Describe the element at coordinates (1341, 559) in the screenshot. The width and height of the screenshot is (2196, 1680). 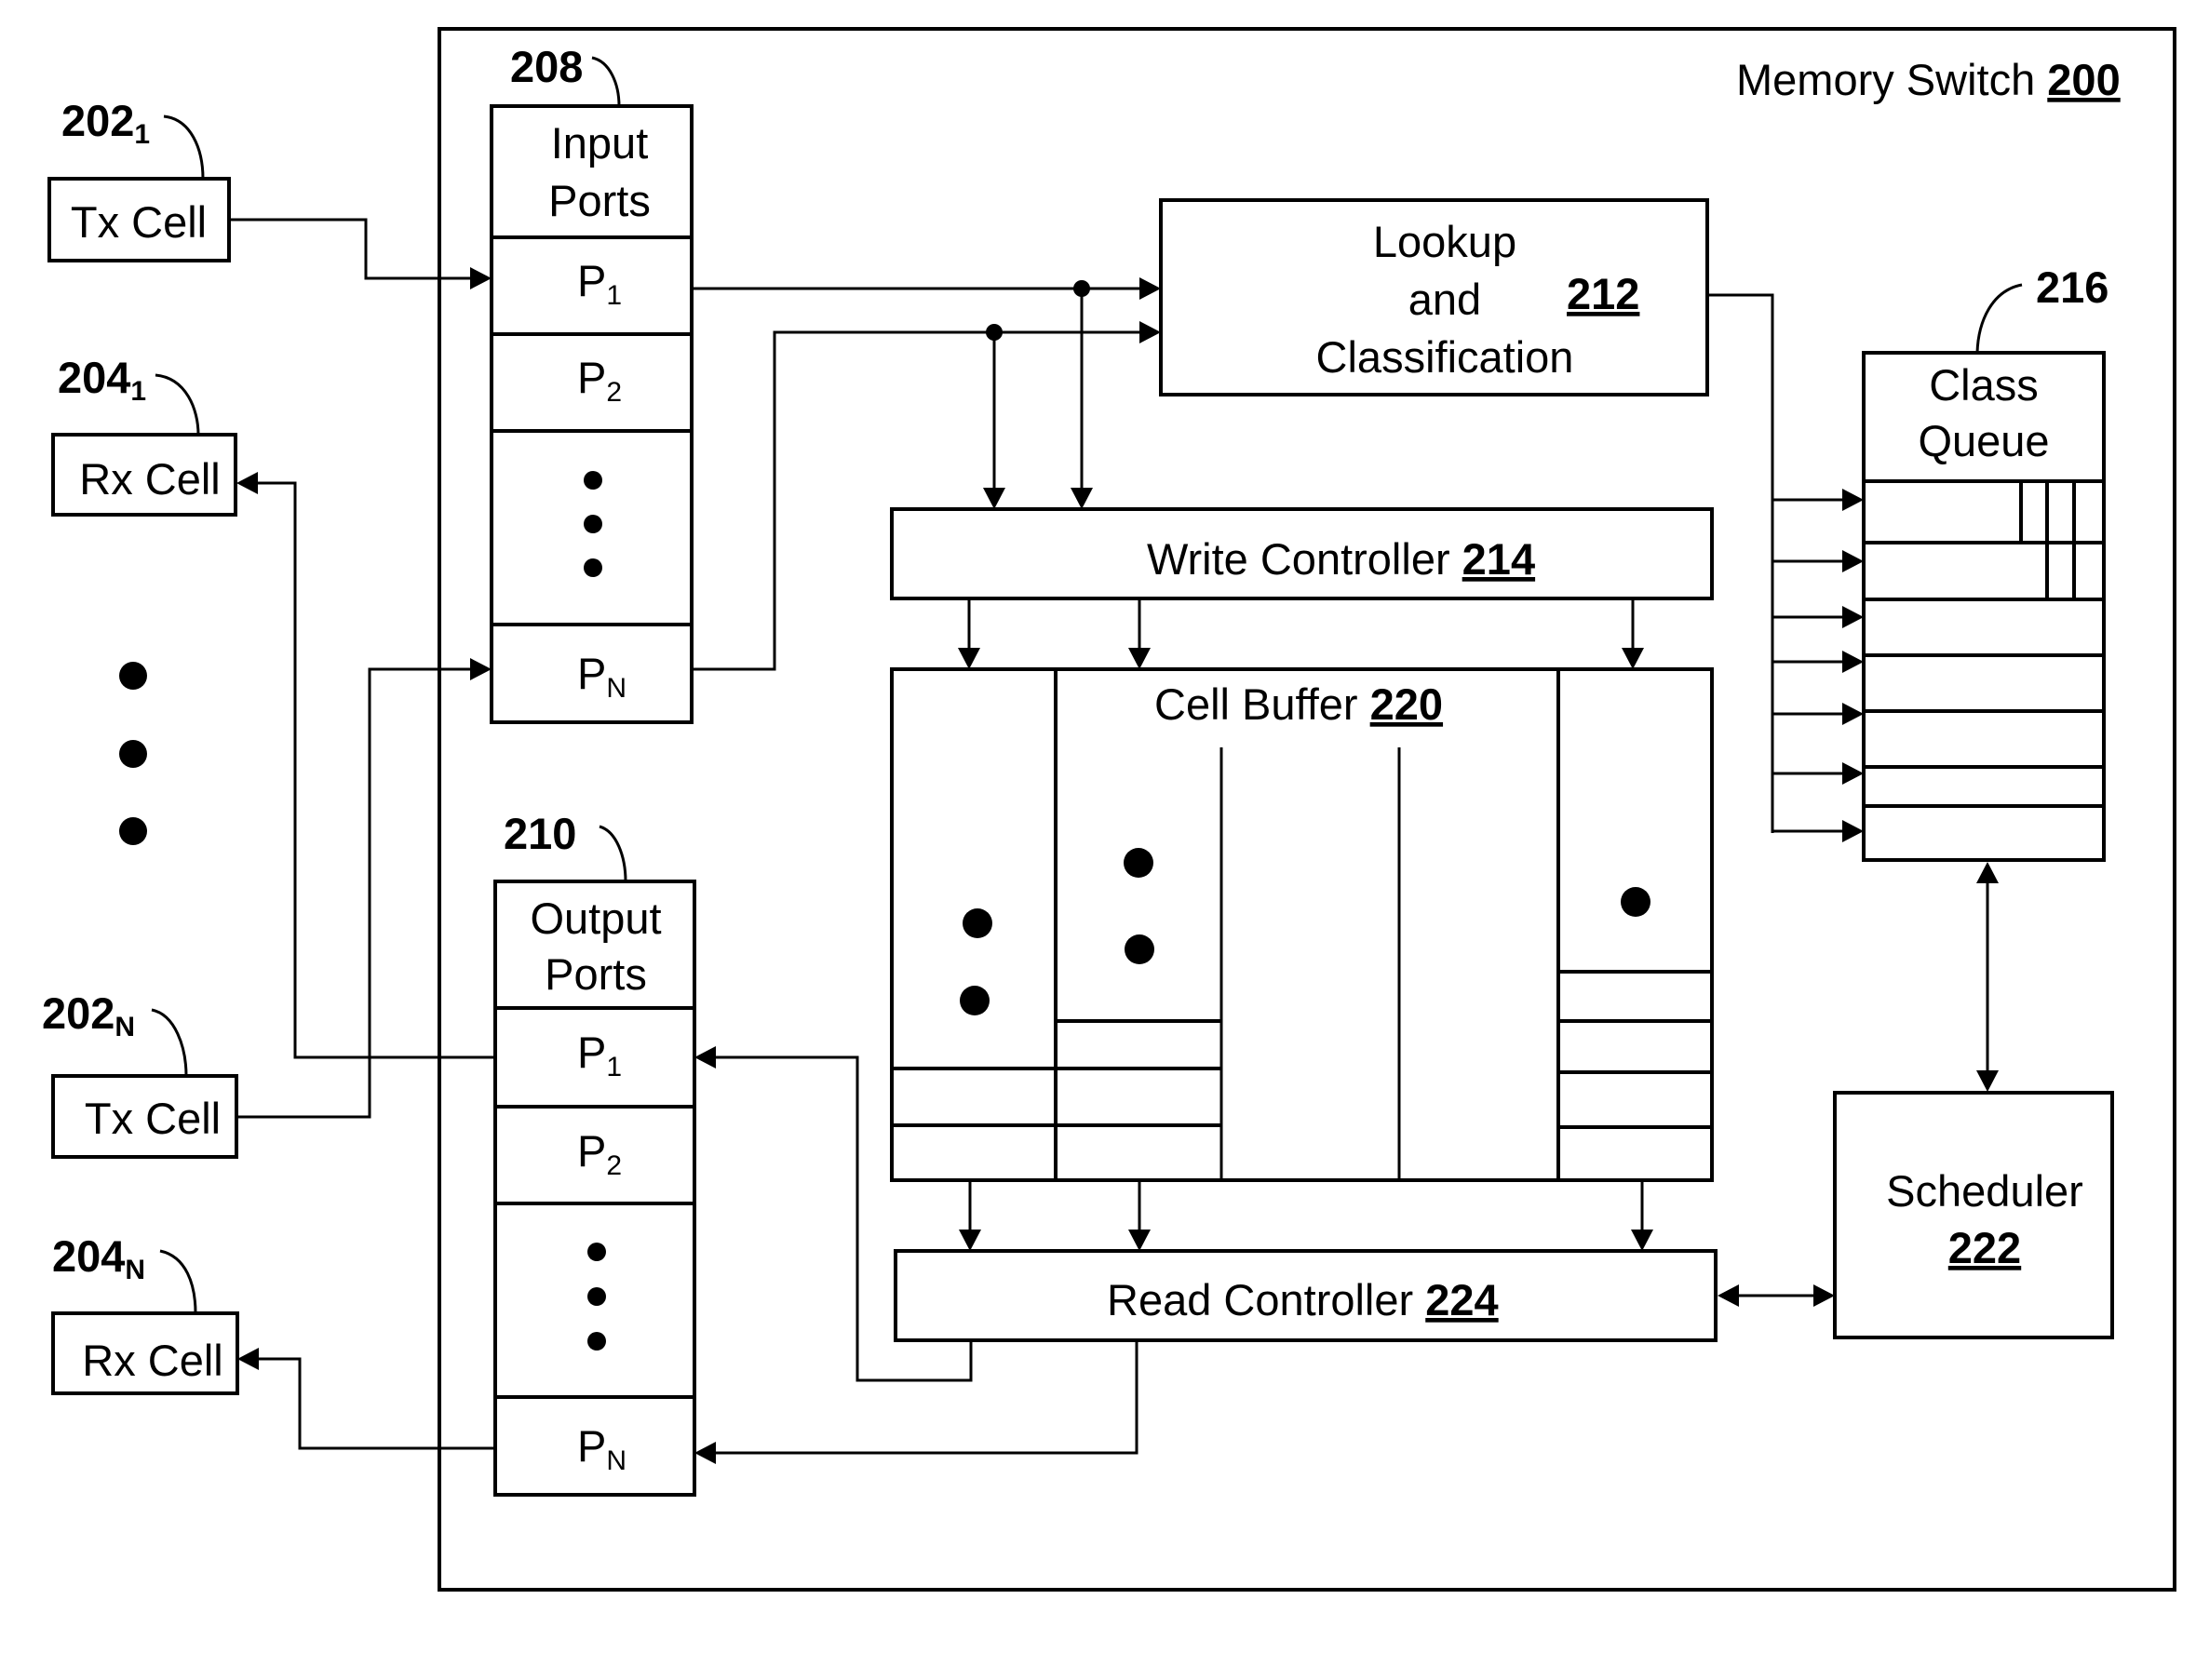
I see `write-controller-label: Write Controller 214` at that location.